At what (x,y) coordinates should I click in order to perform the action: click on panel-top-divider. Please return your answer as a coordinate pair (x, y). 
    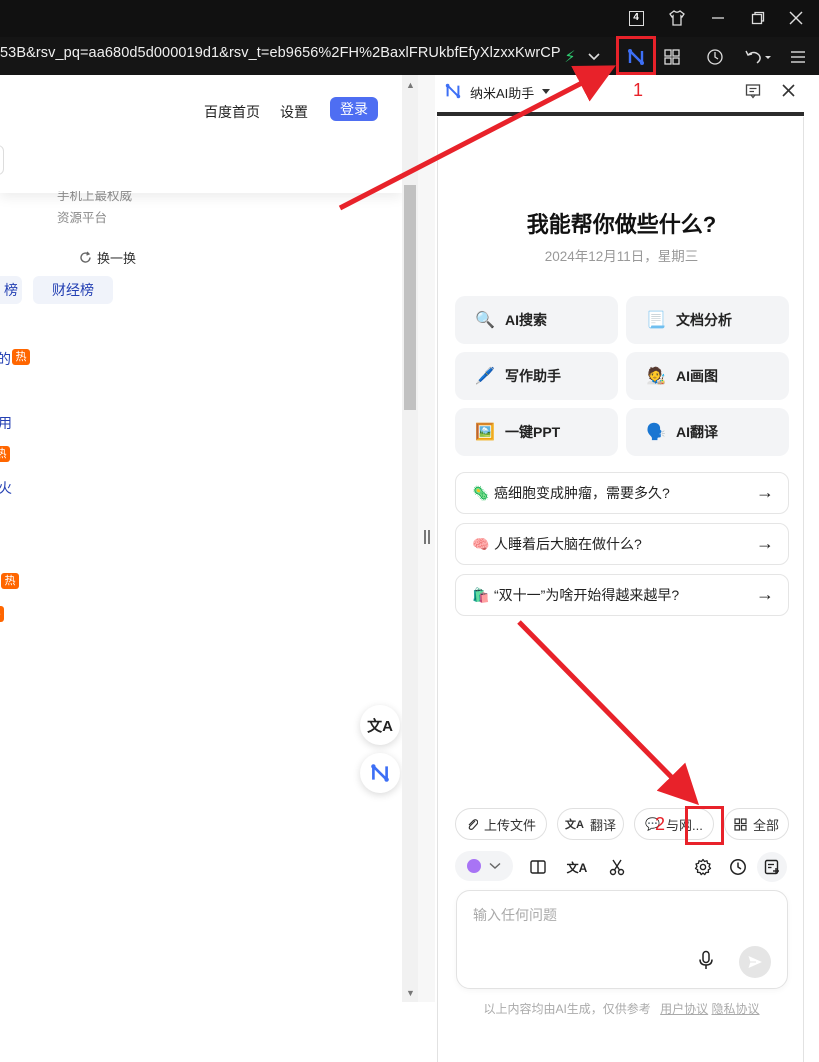
    Looking at the image, I should click on (620, 114).